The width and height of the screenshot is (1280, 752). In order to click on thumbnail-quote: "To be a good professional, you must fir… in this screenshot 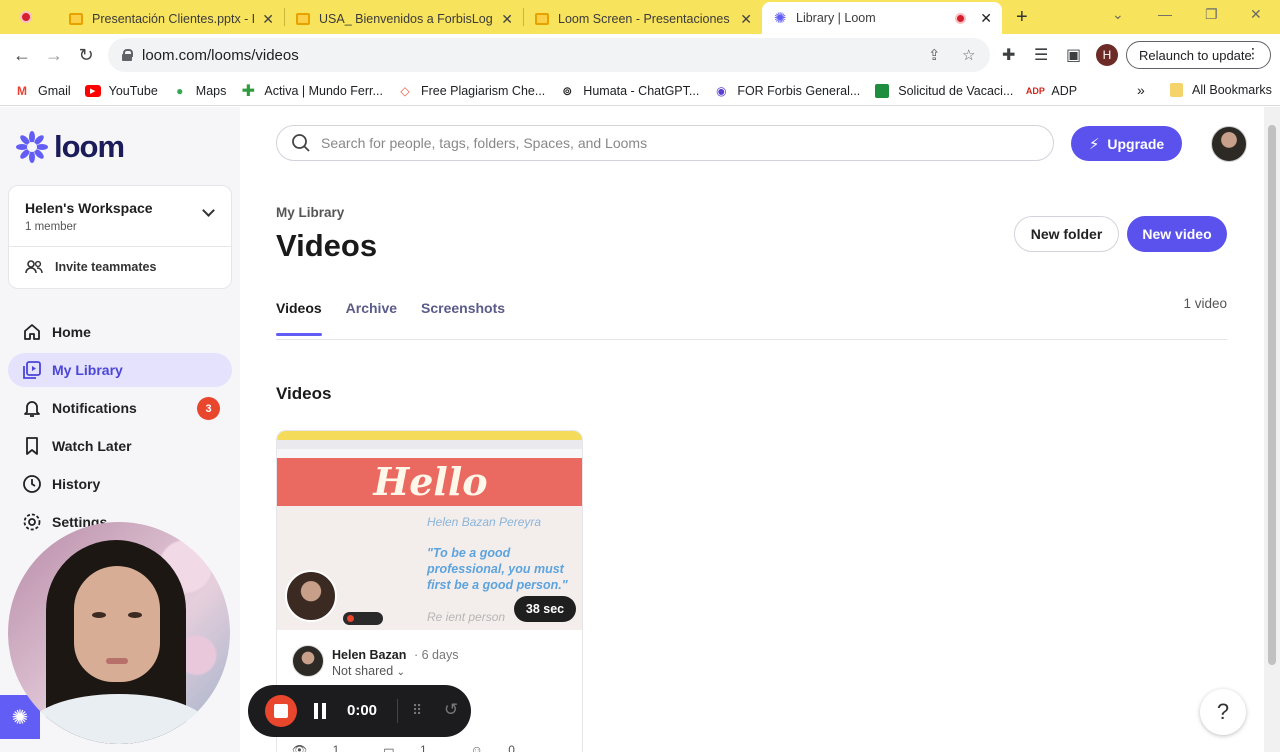, I will do `click(497, 569)`.